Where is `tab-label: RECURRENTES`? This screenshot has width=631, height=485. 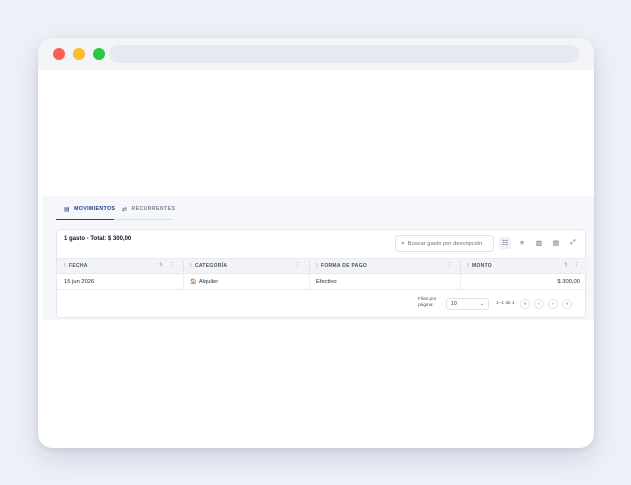
tab-label: RECURRENTES is located at coordinates (153, 209).